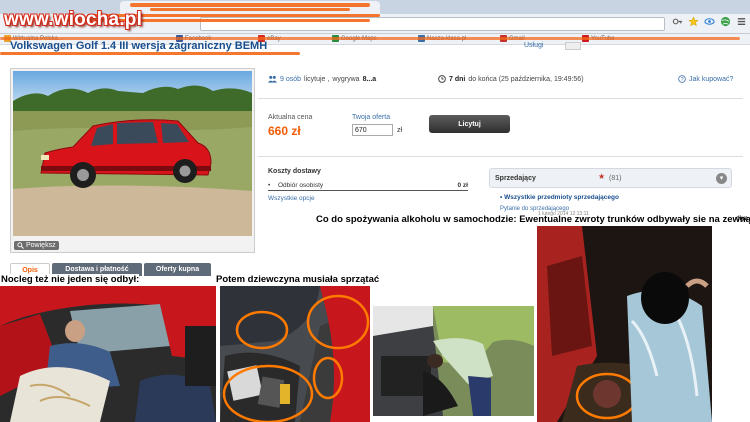  I want to click on menu-icon, so click(741, 21).